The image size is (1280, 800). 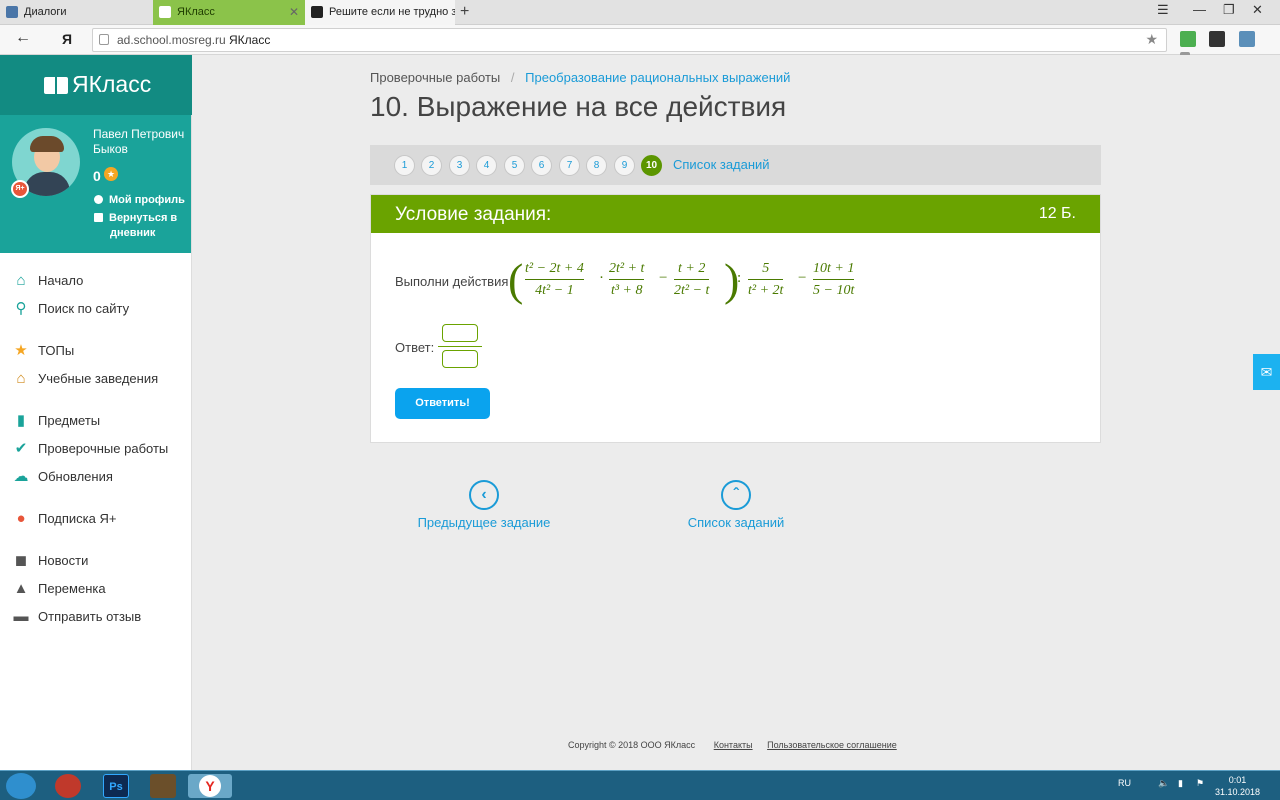 I want to click on windows-start-icon, so click(x=21, y=786).